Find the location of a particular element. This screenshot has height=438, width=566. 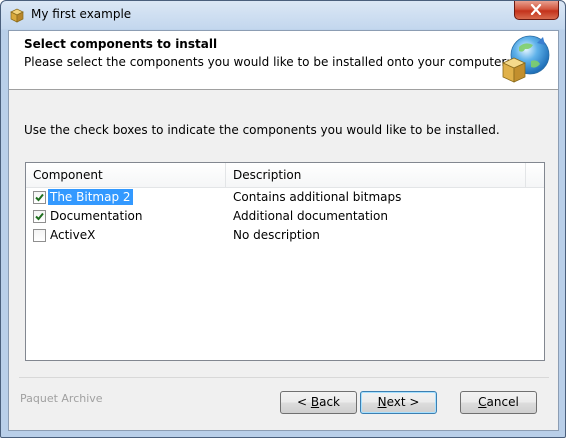

cancel-button: Cancel is located at coordinates (498, 402).